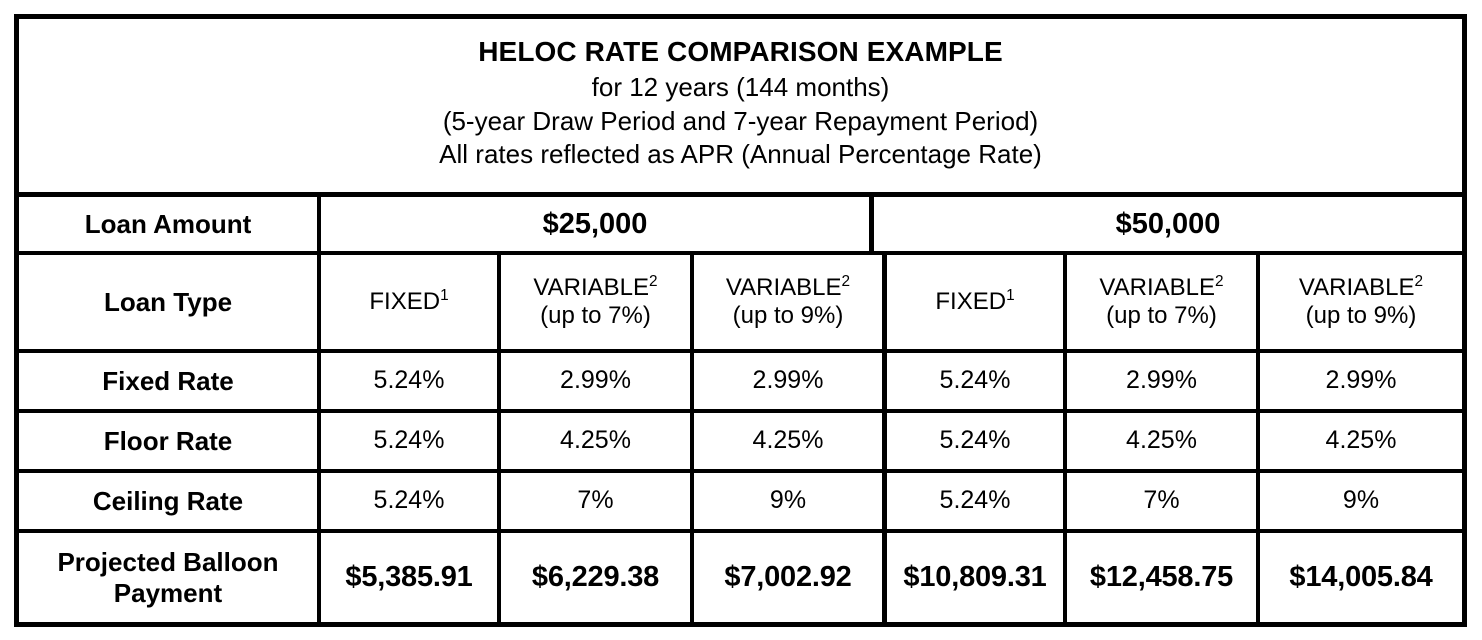  What do you see at coordinates (597, 441) in the screenshot?
I see `floor-rate-value-2: 4.25%` at bounding box center [597, 441].